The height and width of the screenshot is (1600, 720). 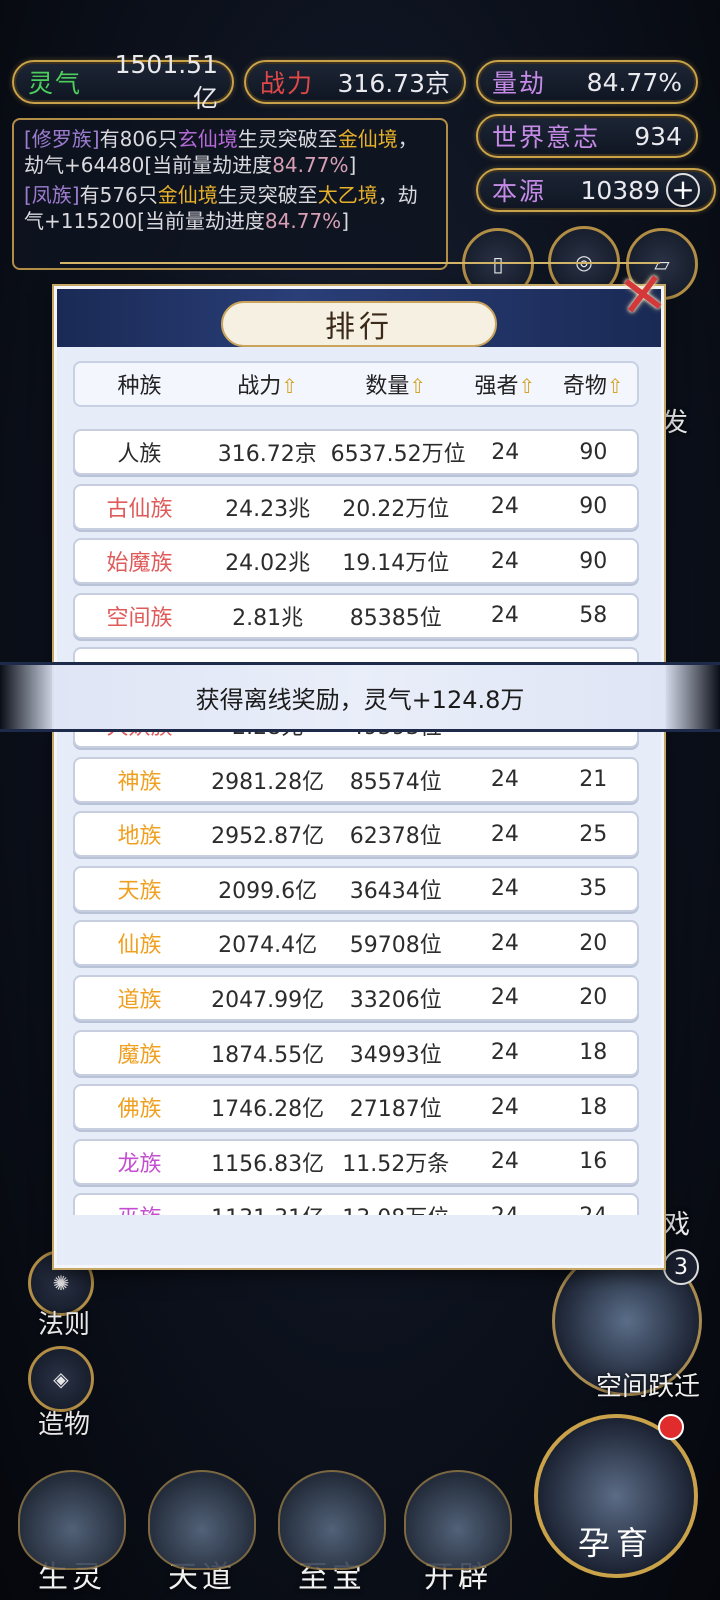 What do you see at coordinates (287, 83) in the screenshot?
I see `zhanli-label: 战力` at bounding box center [287, 83].